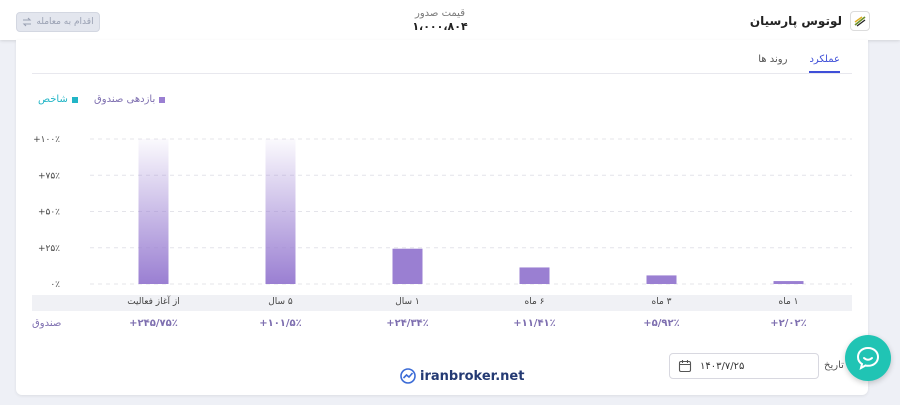 Image resolution: width=900 pixels, height=405 pixels. I want to click on y-tick-label: +۱۰۰٪, so click(46, 140).